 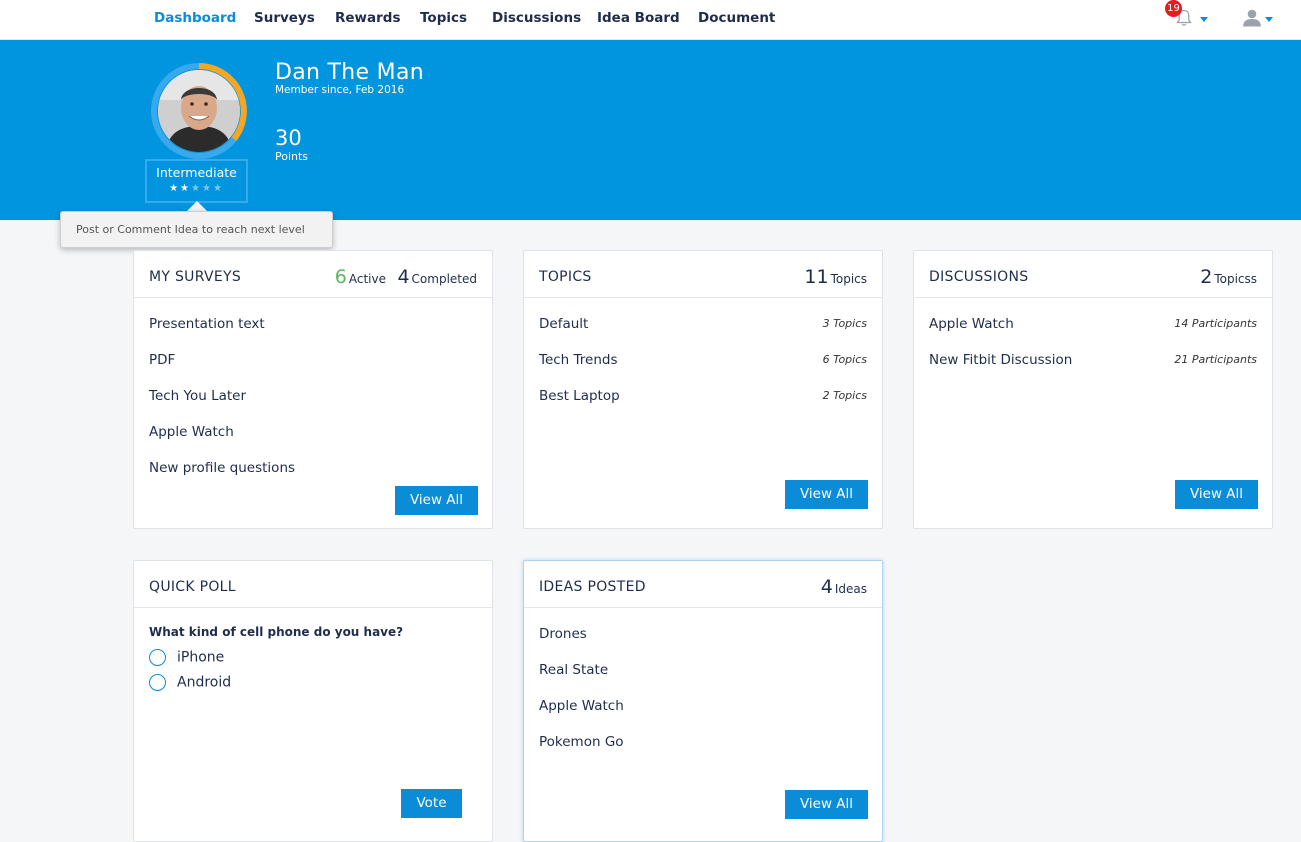 I want to click on participant-count: 14 Participants, so click(x=1215, y=323).